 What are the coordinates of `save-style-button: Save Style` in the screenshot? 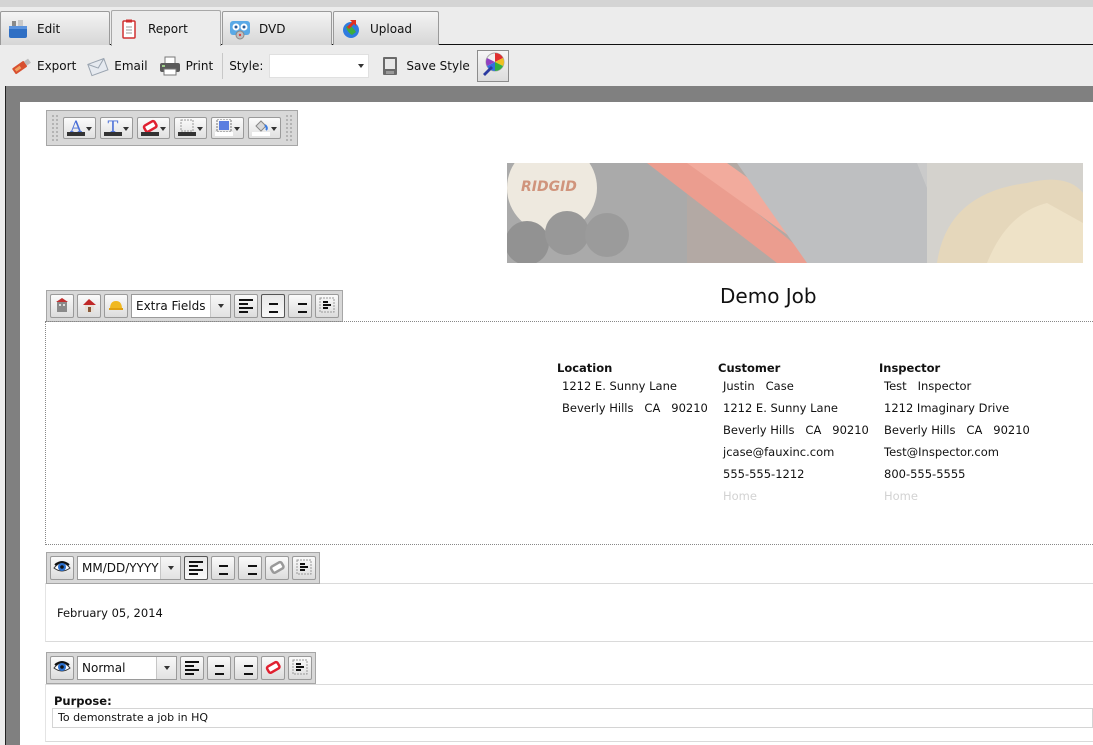 It's located at (423, 66).